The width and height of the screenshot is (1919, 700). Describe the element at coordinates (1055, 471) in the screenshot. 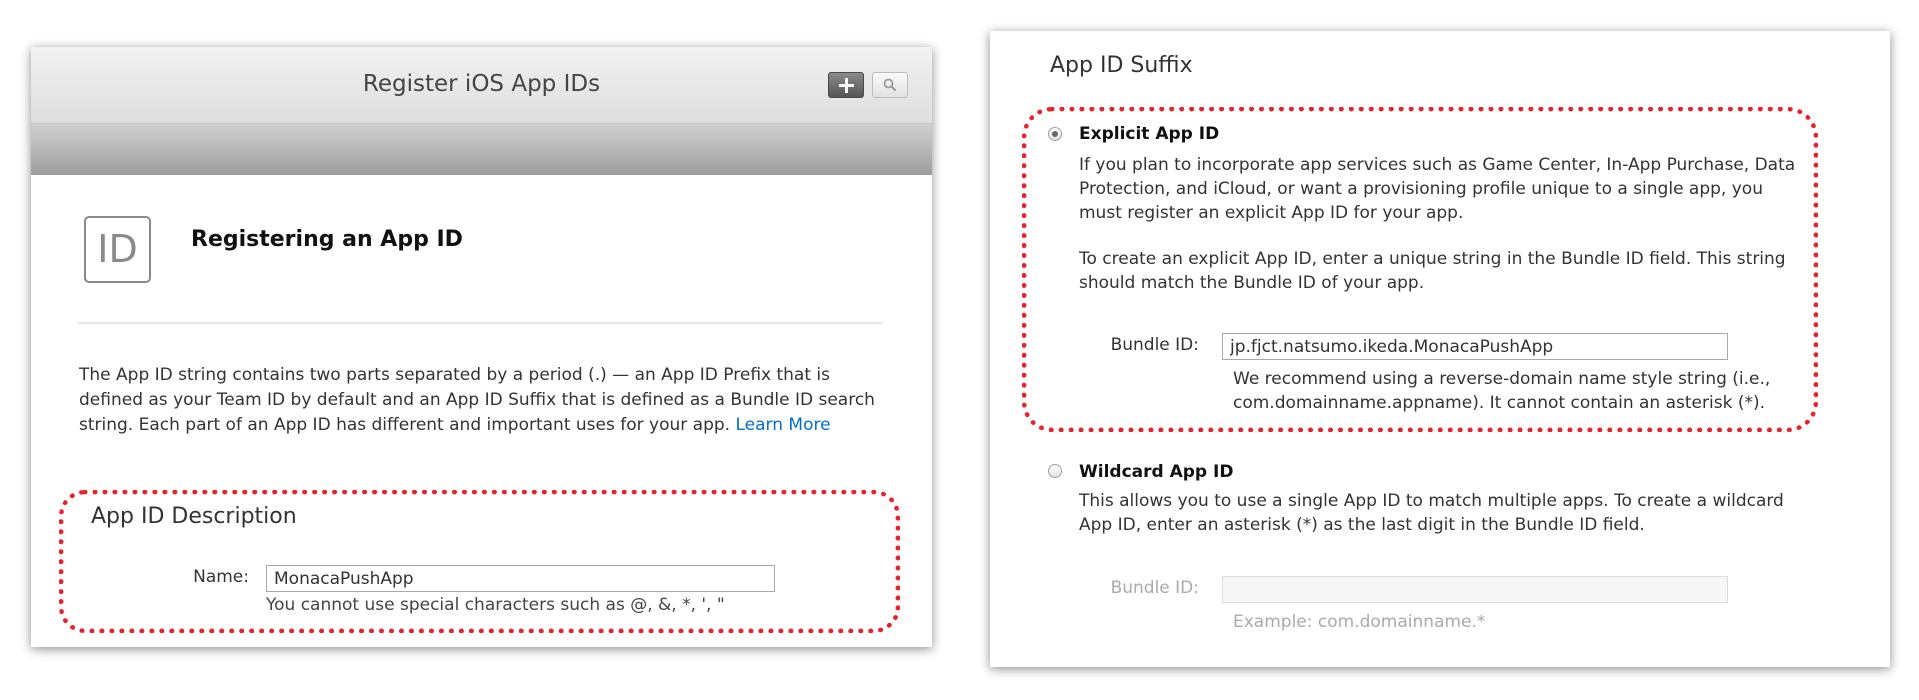

I see `wildcard-app-id-radio` at that location.